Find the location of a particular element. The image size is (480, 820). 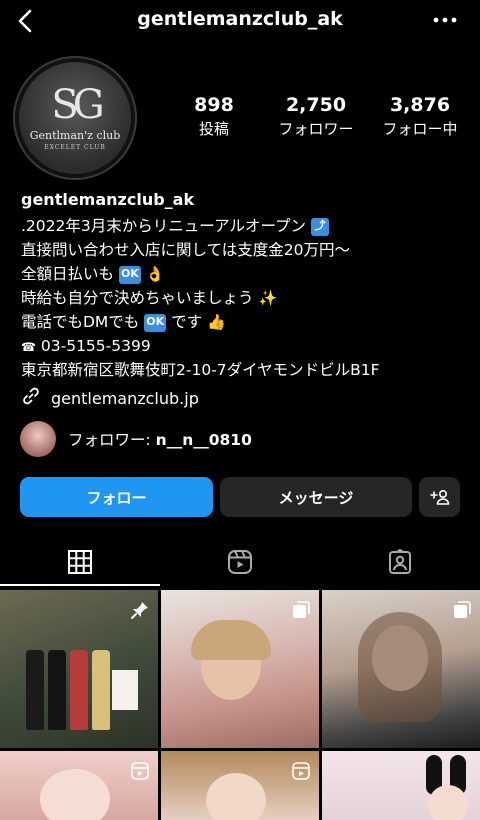

stat-posts: 898 投稿 is located at coordinates (214, 116).